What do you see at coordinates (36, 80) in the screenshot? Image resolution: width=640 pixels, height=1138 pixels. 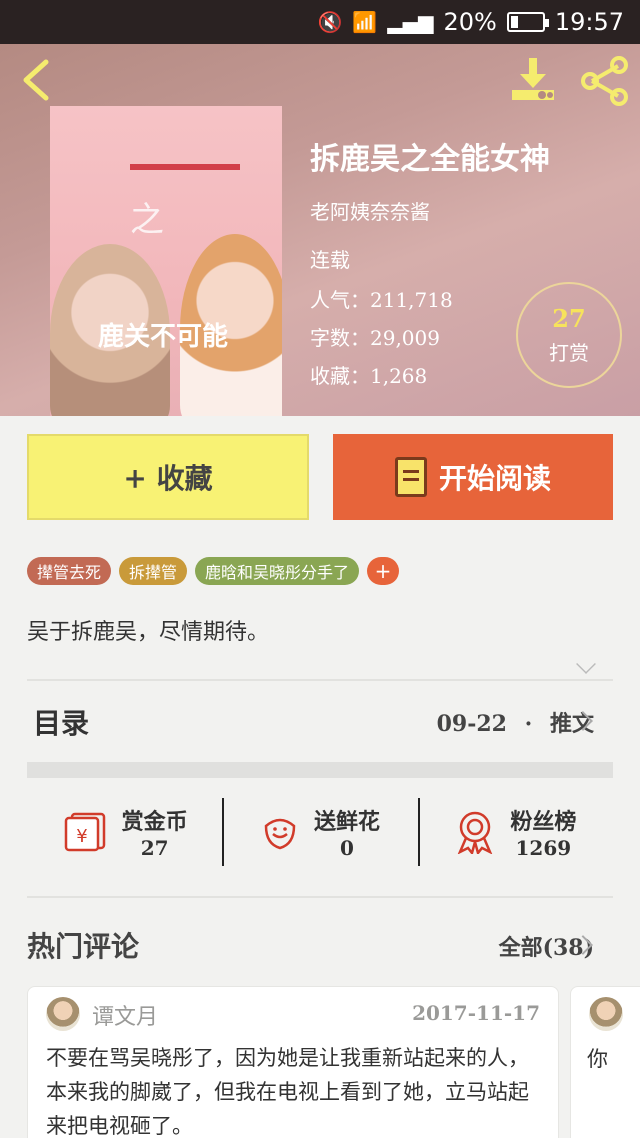 I see `back-icon` at bounding box center [36, 80].